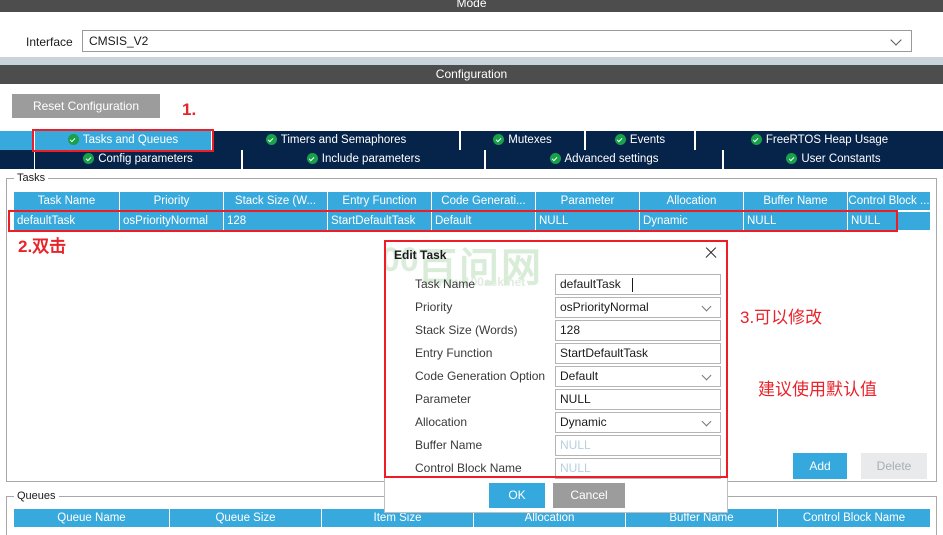 This screenshot has height=535, width=943. Describe the element at coordinates (781, 317) in the screenshot. I see `annotation-step-3-line1: 3.可以修改` at that location.